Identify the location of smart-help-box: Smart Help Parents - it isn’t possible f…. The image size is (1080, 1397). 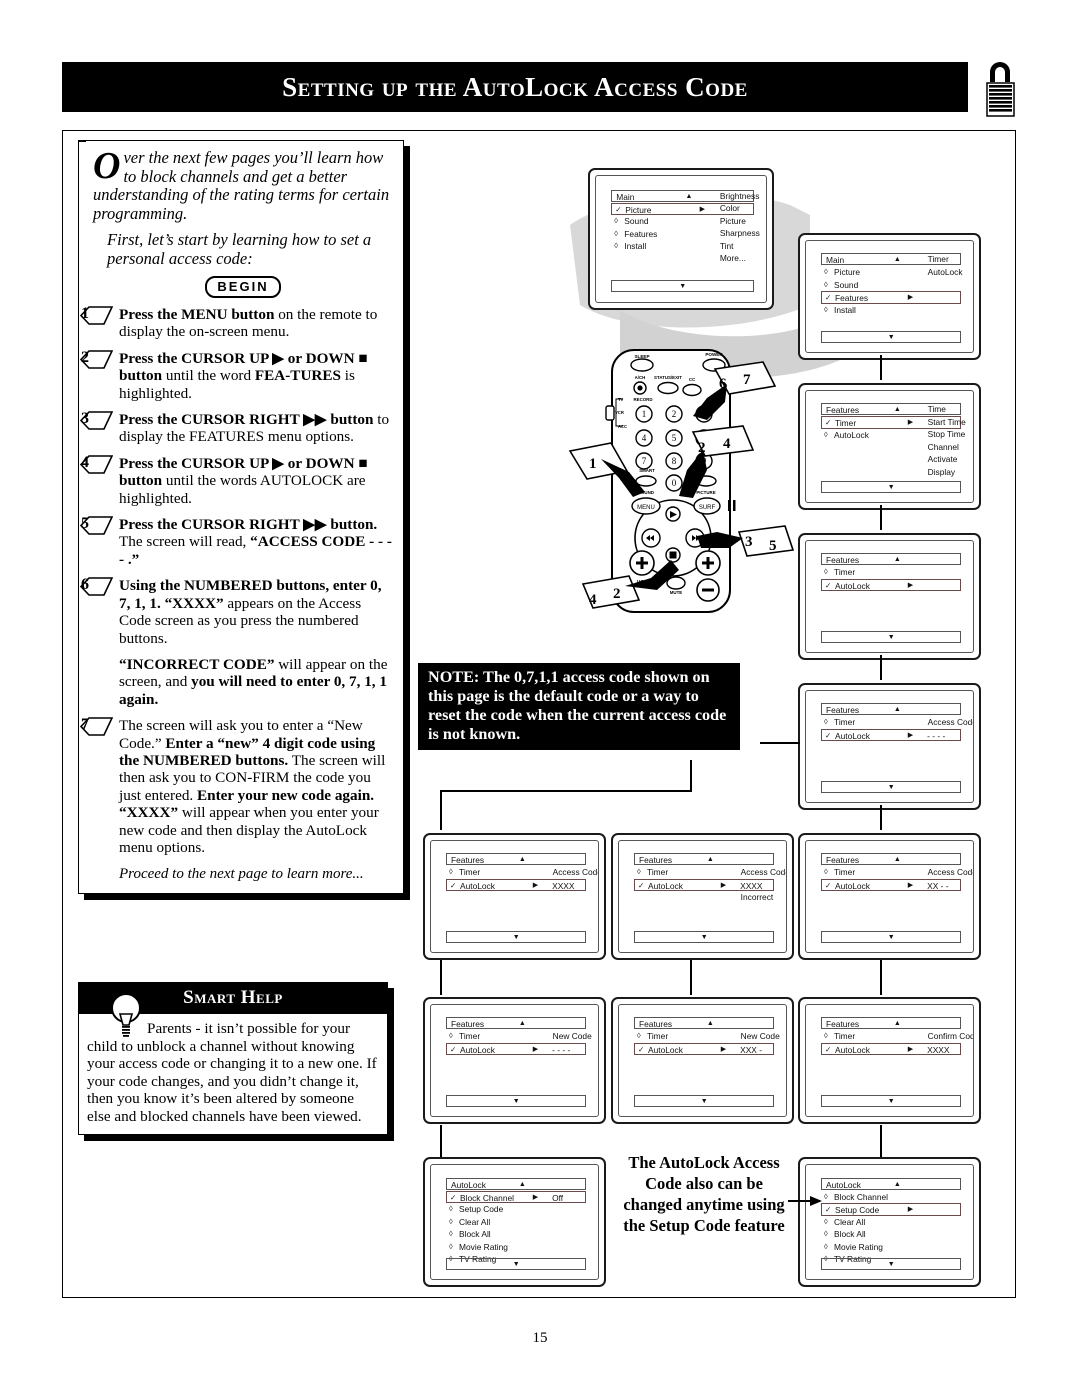
(233, 1058).